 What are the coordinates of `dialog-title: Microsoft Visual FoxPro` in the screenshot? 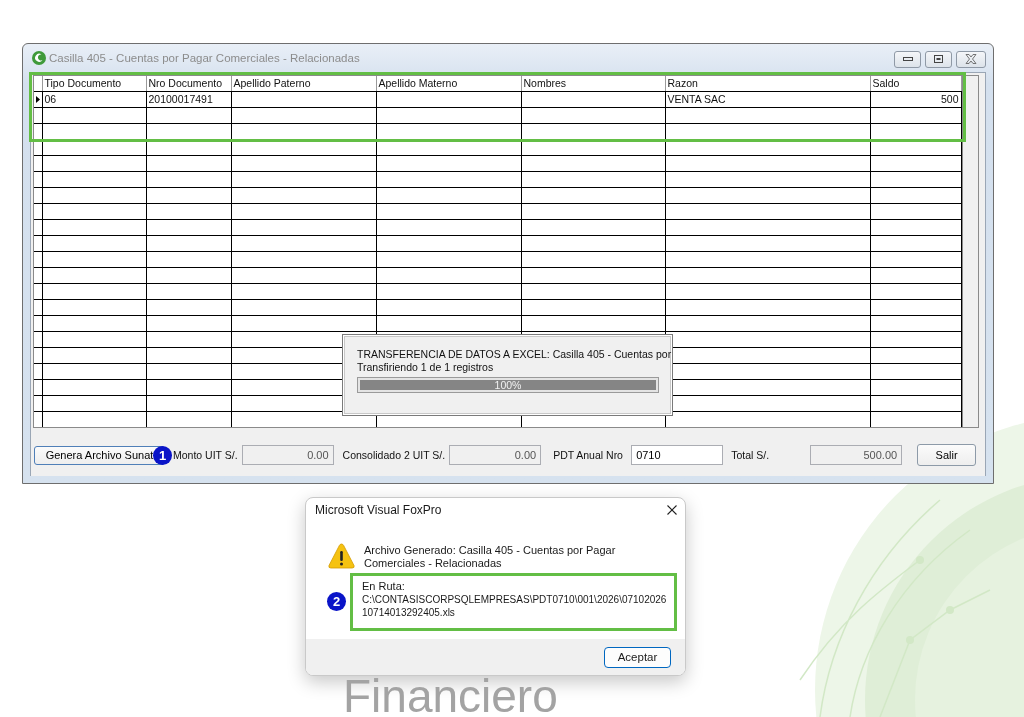 It's located at (378, 510).